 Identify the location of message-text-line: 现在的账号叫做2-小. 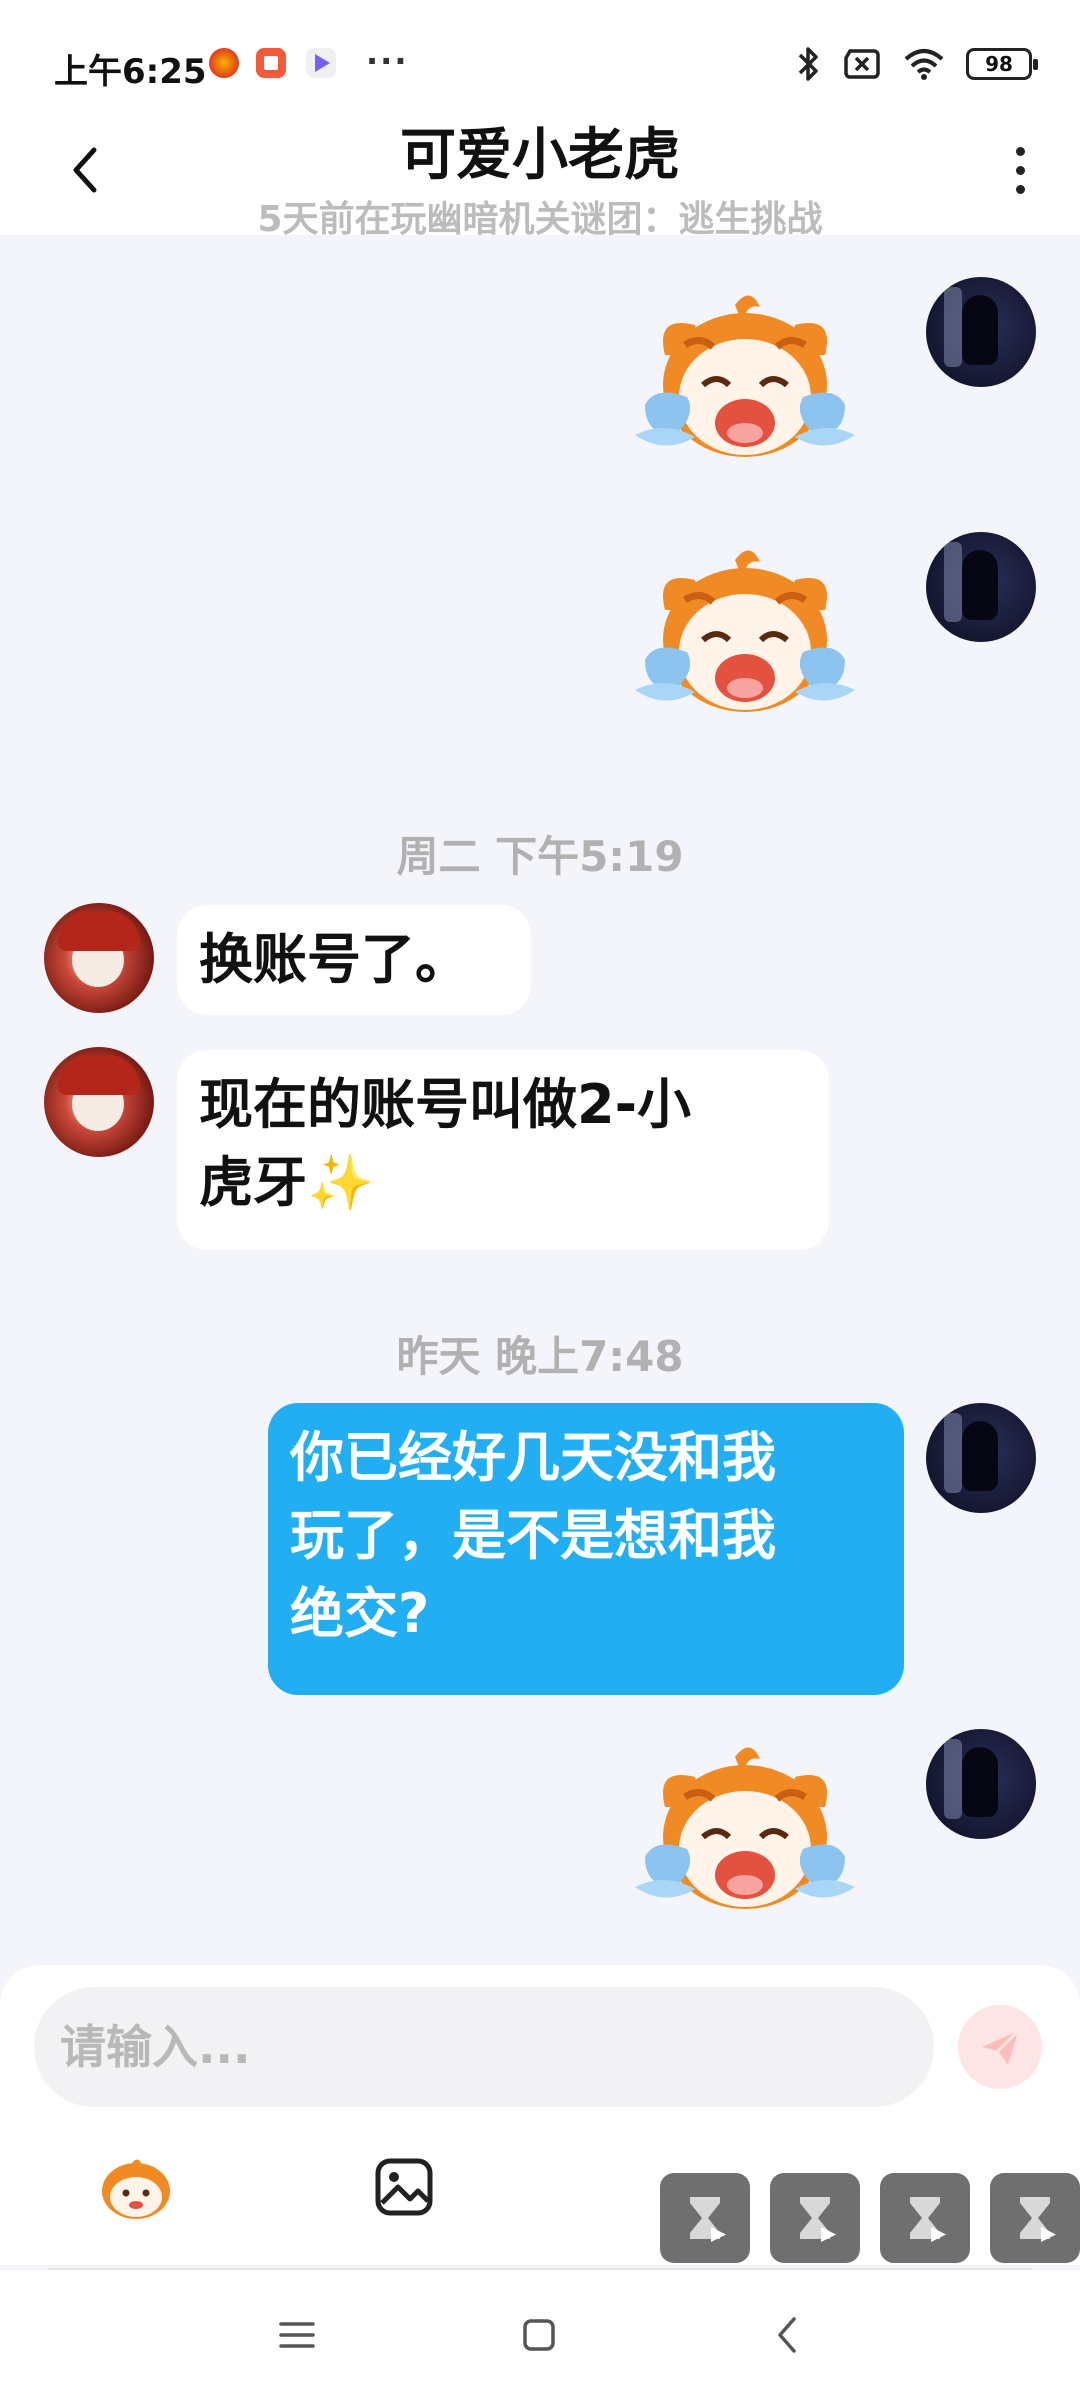
(445, 1104).